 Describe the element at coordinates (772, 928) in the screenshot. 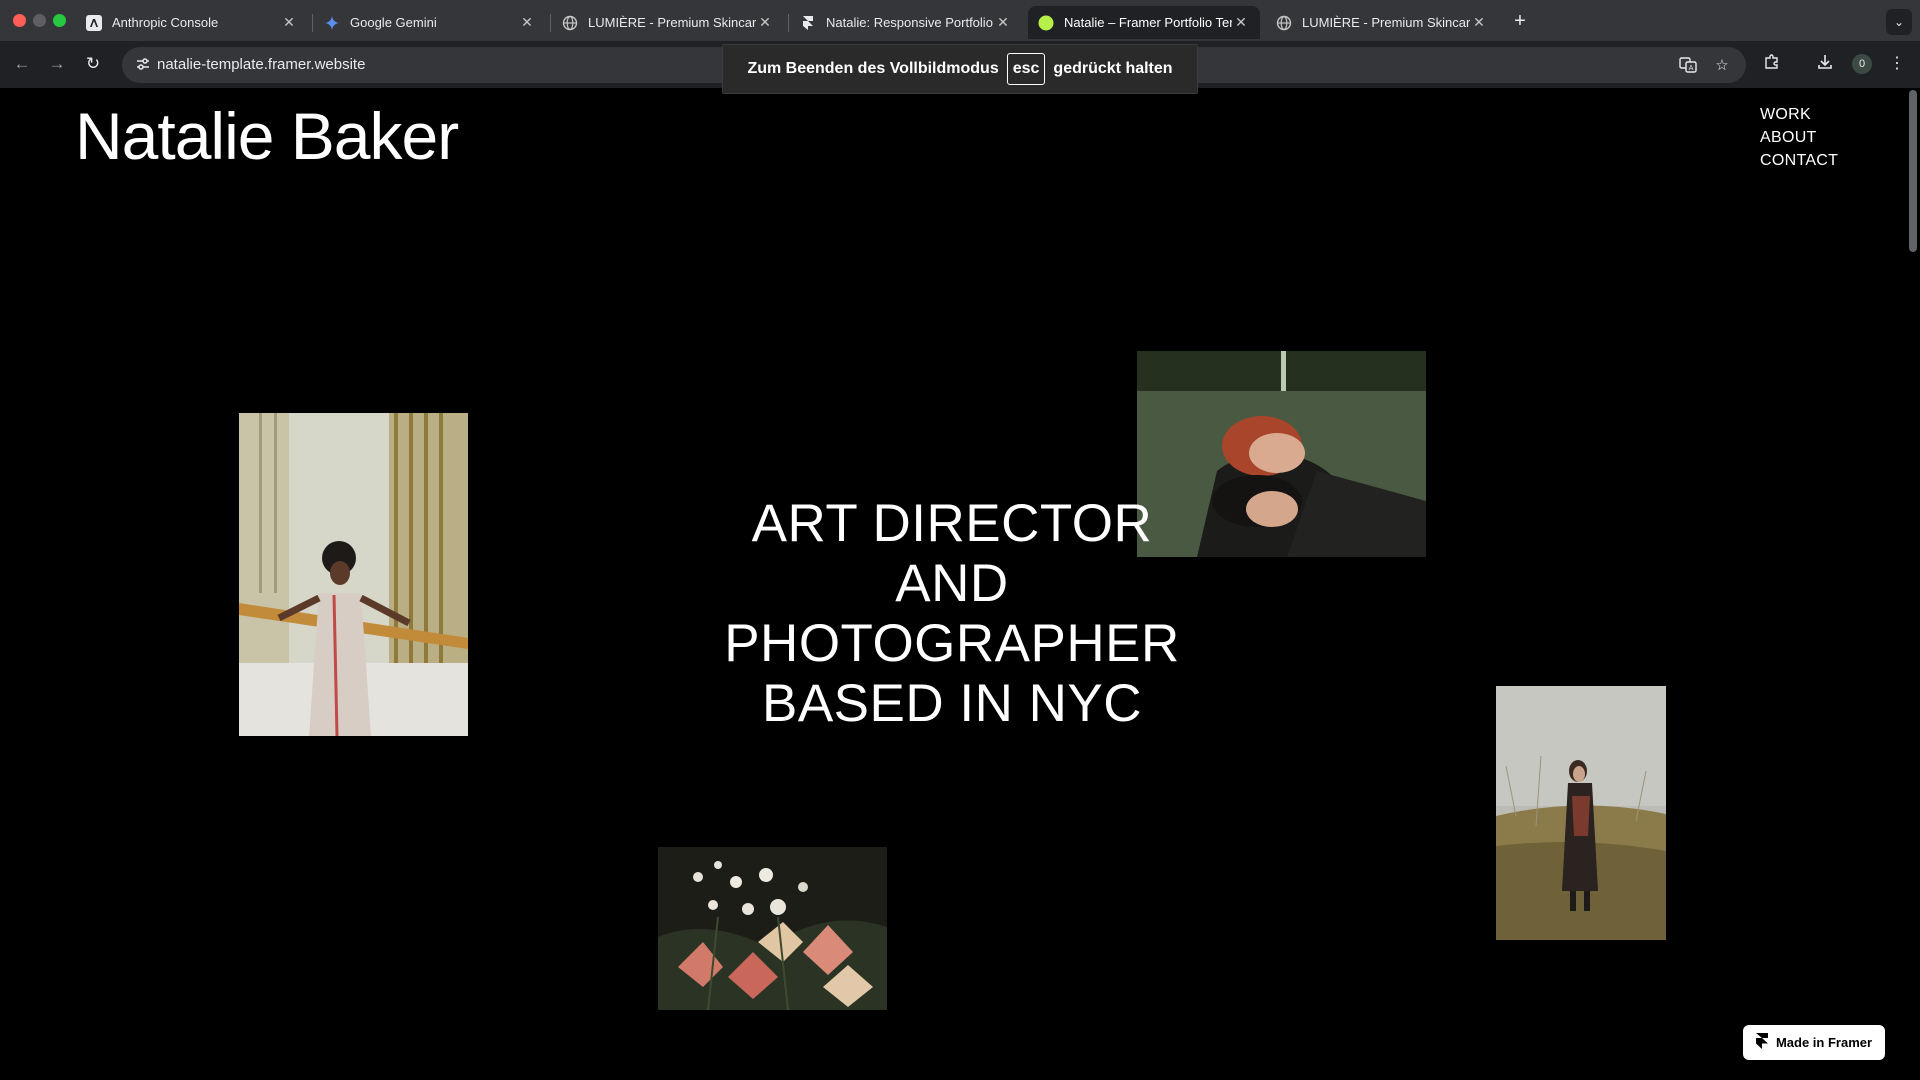

I see `photo-flowers` at that location.